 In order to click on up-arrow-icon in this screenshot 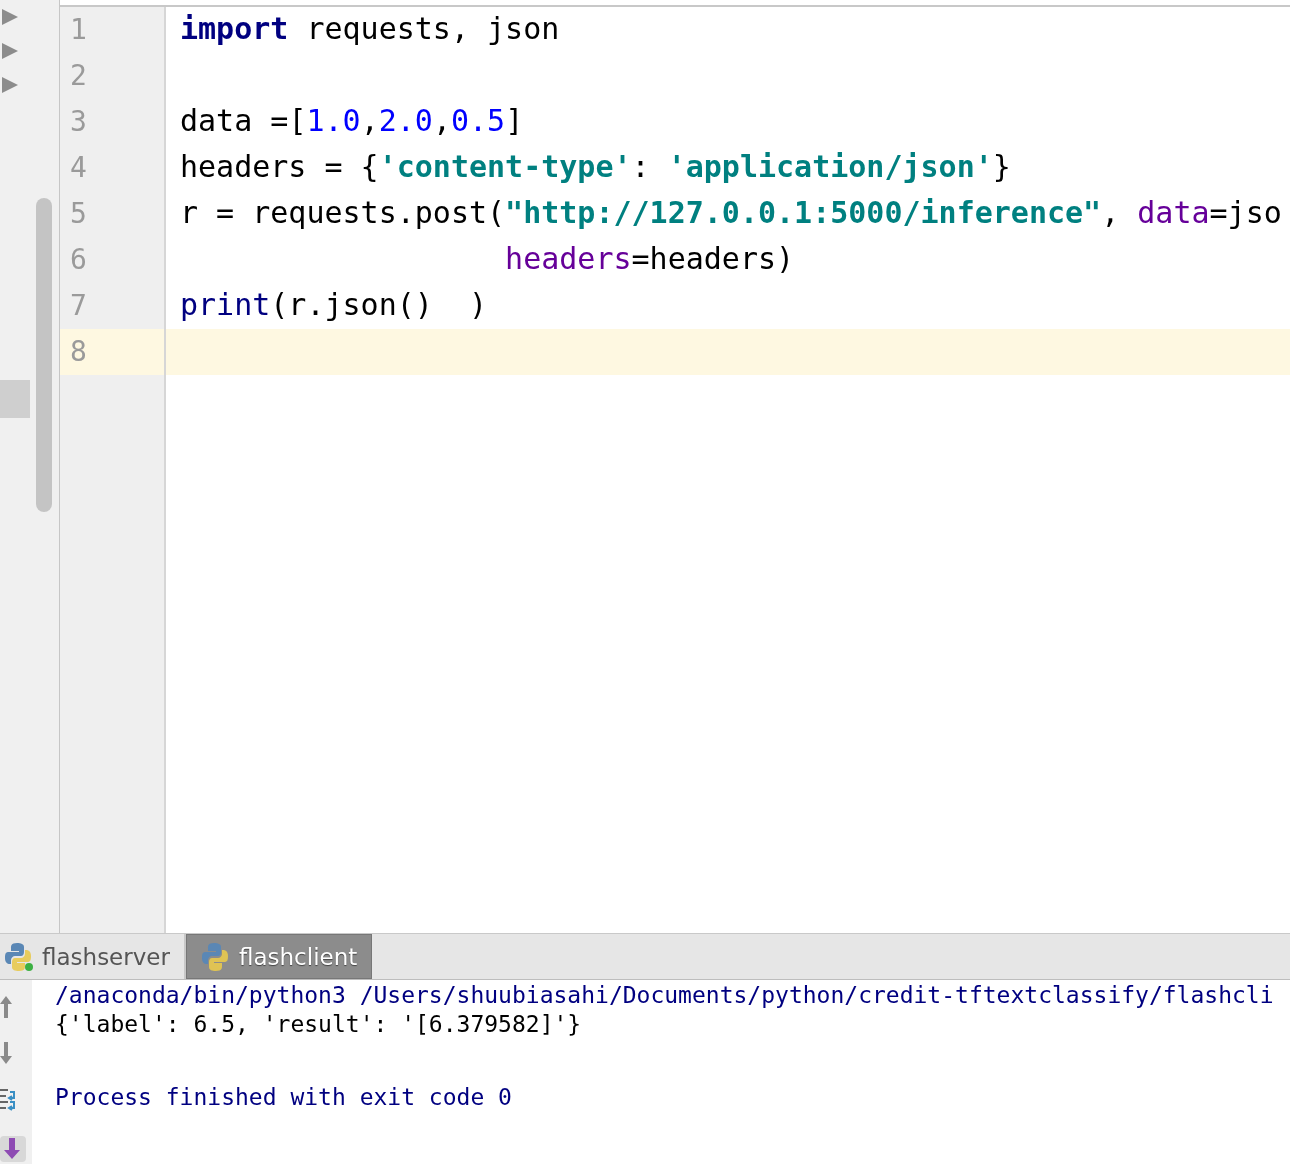, I will do `click(6, 1007)`.